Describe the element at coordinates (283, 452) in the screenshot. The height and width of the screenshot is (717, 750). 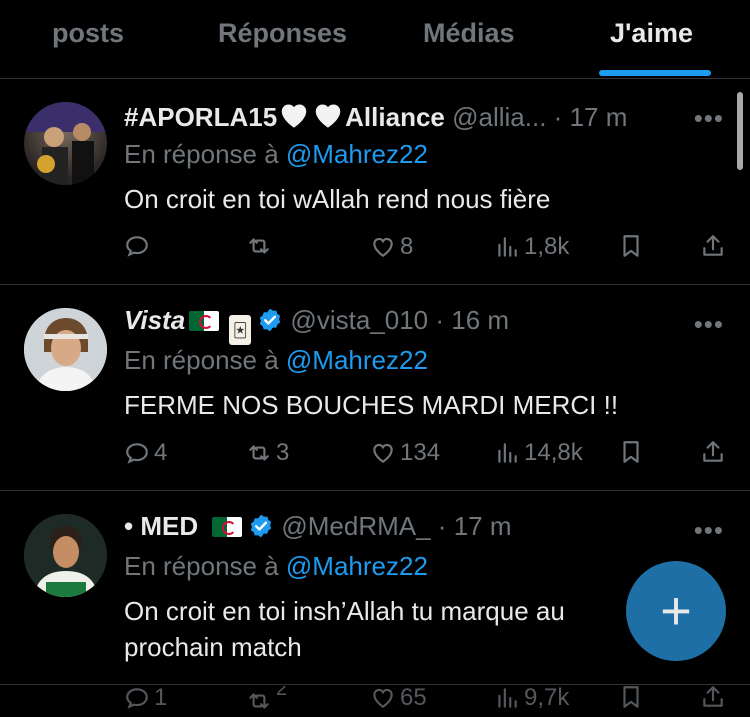
I see `retweet-count: 3` at that location.